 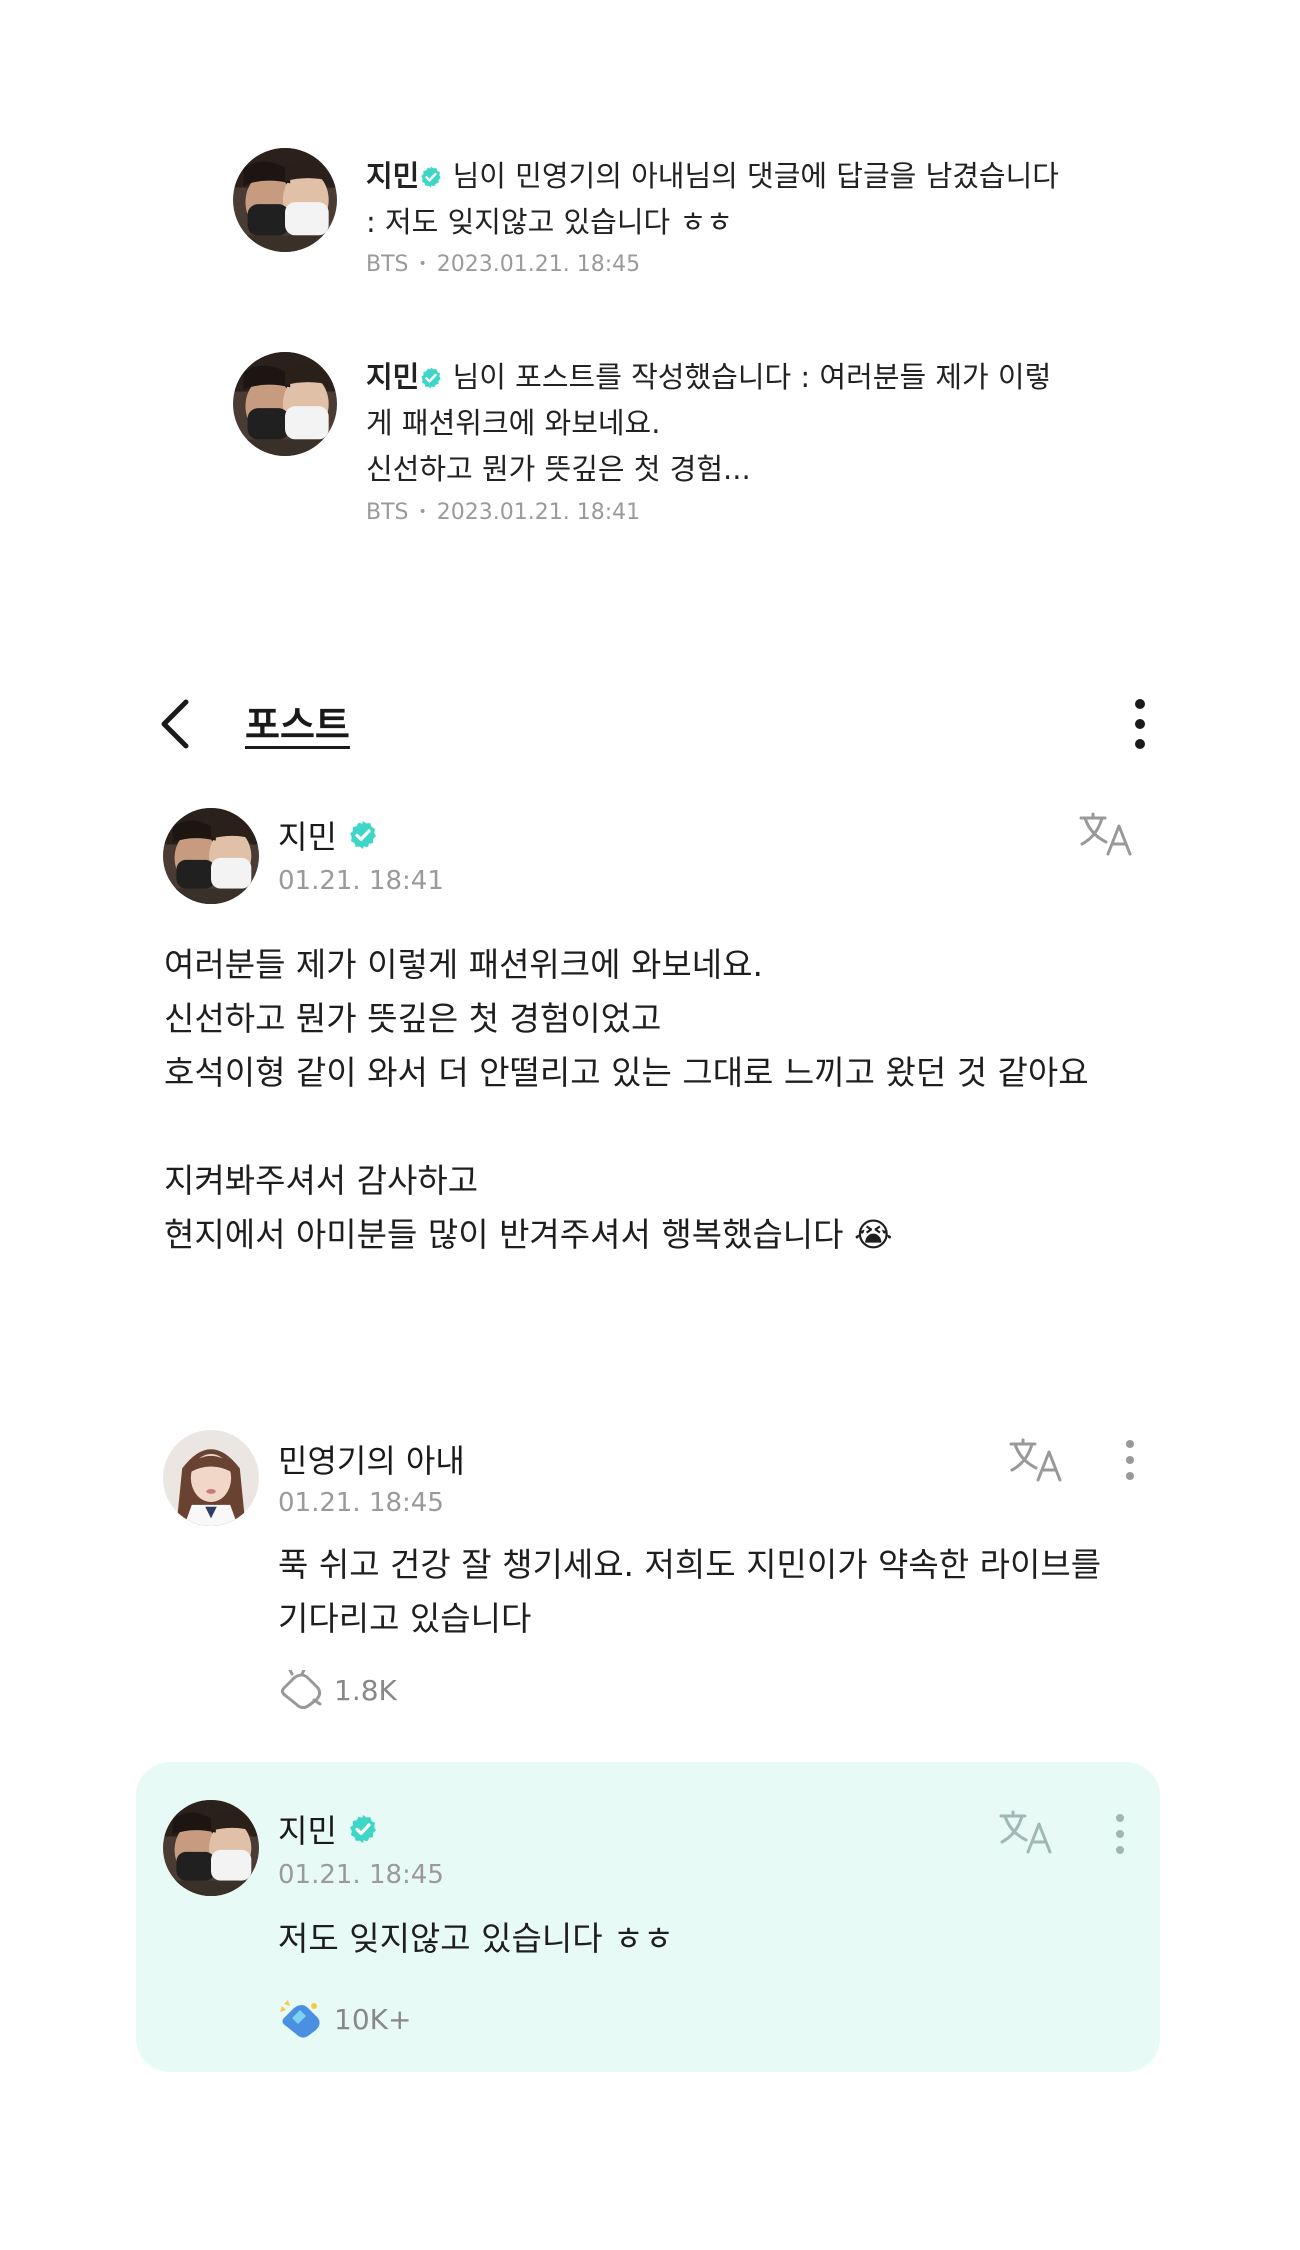 What do you see at coordinates (709, 400) in the screenshot?
I see `notification-message: 님이 포스트를 작성했습니다 : 여러분들 제가 이렇게 패션위크에 와보네요.` at bounding box center [709, 400].